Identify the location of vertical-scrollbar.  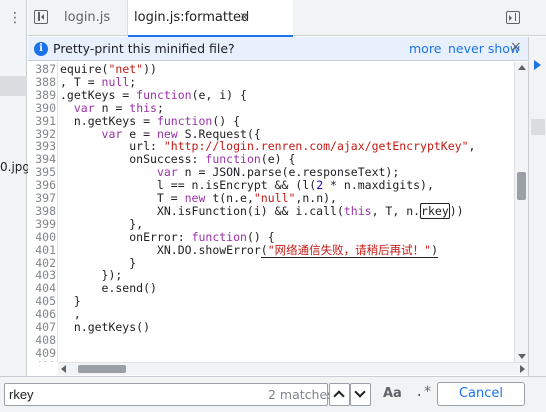
(521, 212).